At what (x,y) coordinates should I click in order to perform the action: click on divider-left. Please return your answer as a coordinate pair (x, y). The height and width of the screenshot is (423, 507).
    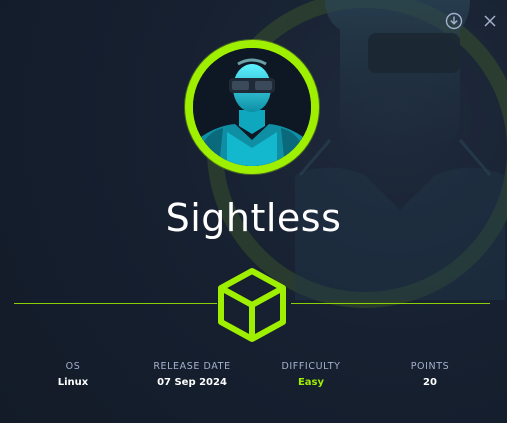
    Looking at the image, I should click on (115, 303).